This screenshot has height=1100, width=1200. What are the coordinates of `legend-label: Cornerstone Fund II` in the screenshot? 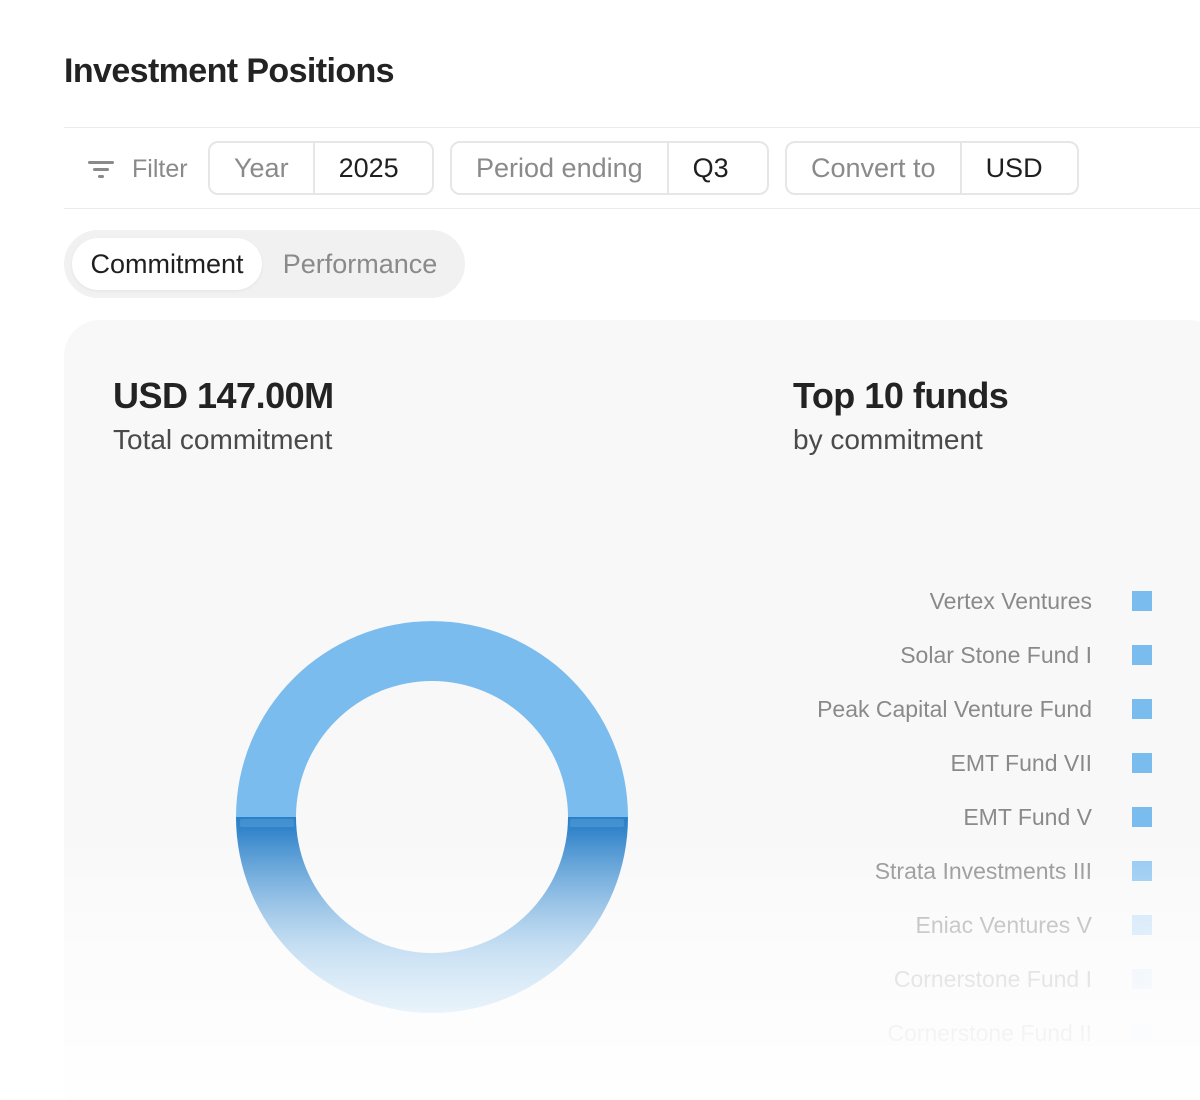 It's located at (989, 1032).